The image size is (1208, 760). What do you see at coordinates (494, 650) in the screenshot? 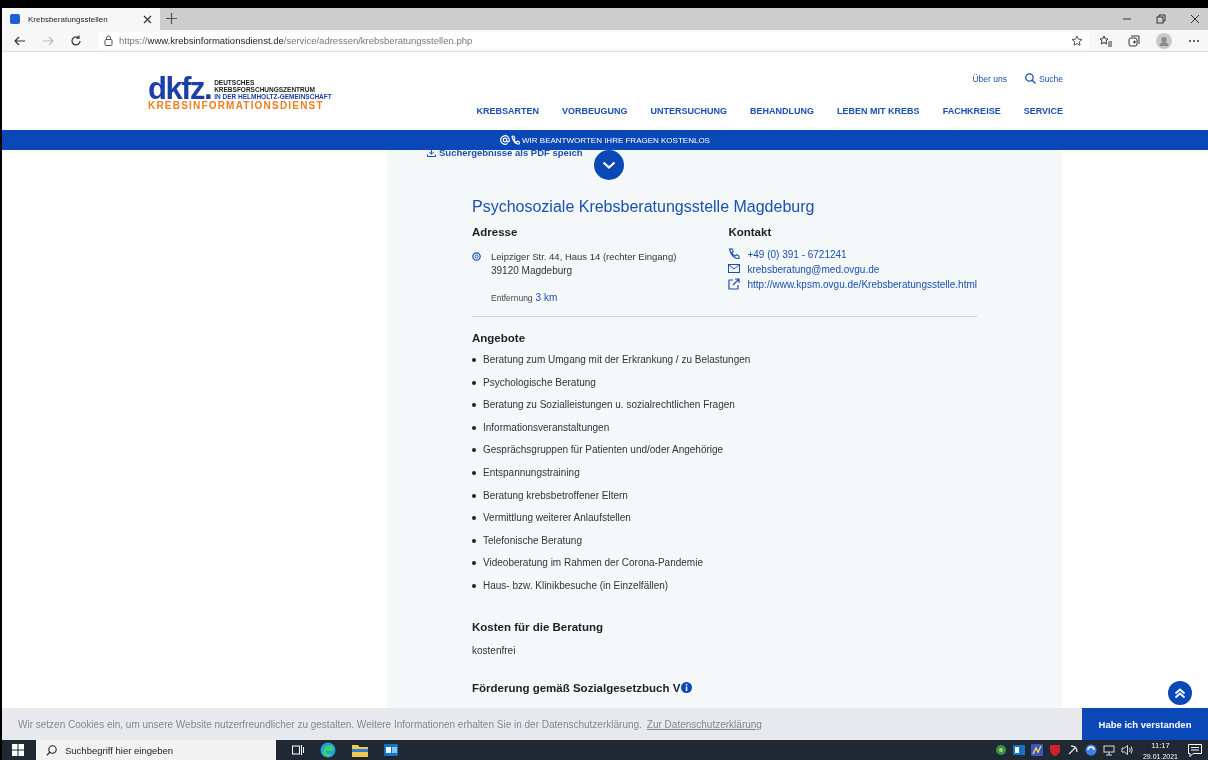
I see `costs-text: kostenfrei` at bounding box center [494, 650].